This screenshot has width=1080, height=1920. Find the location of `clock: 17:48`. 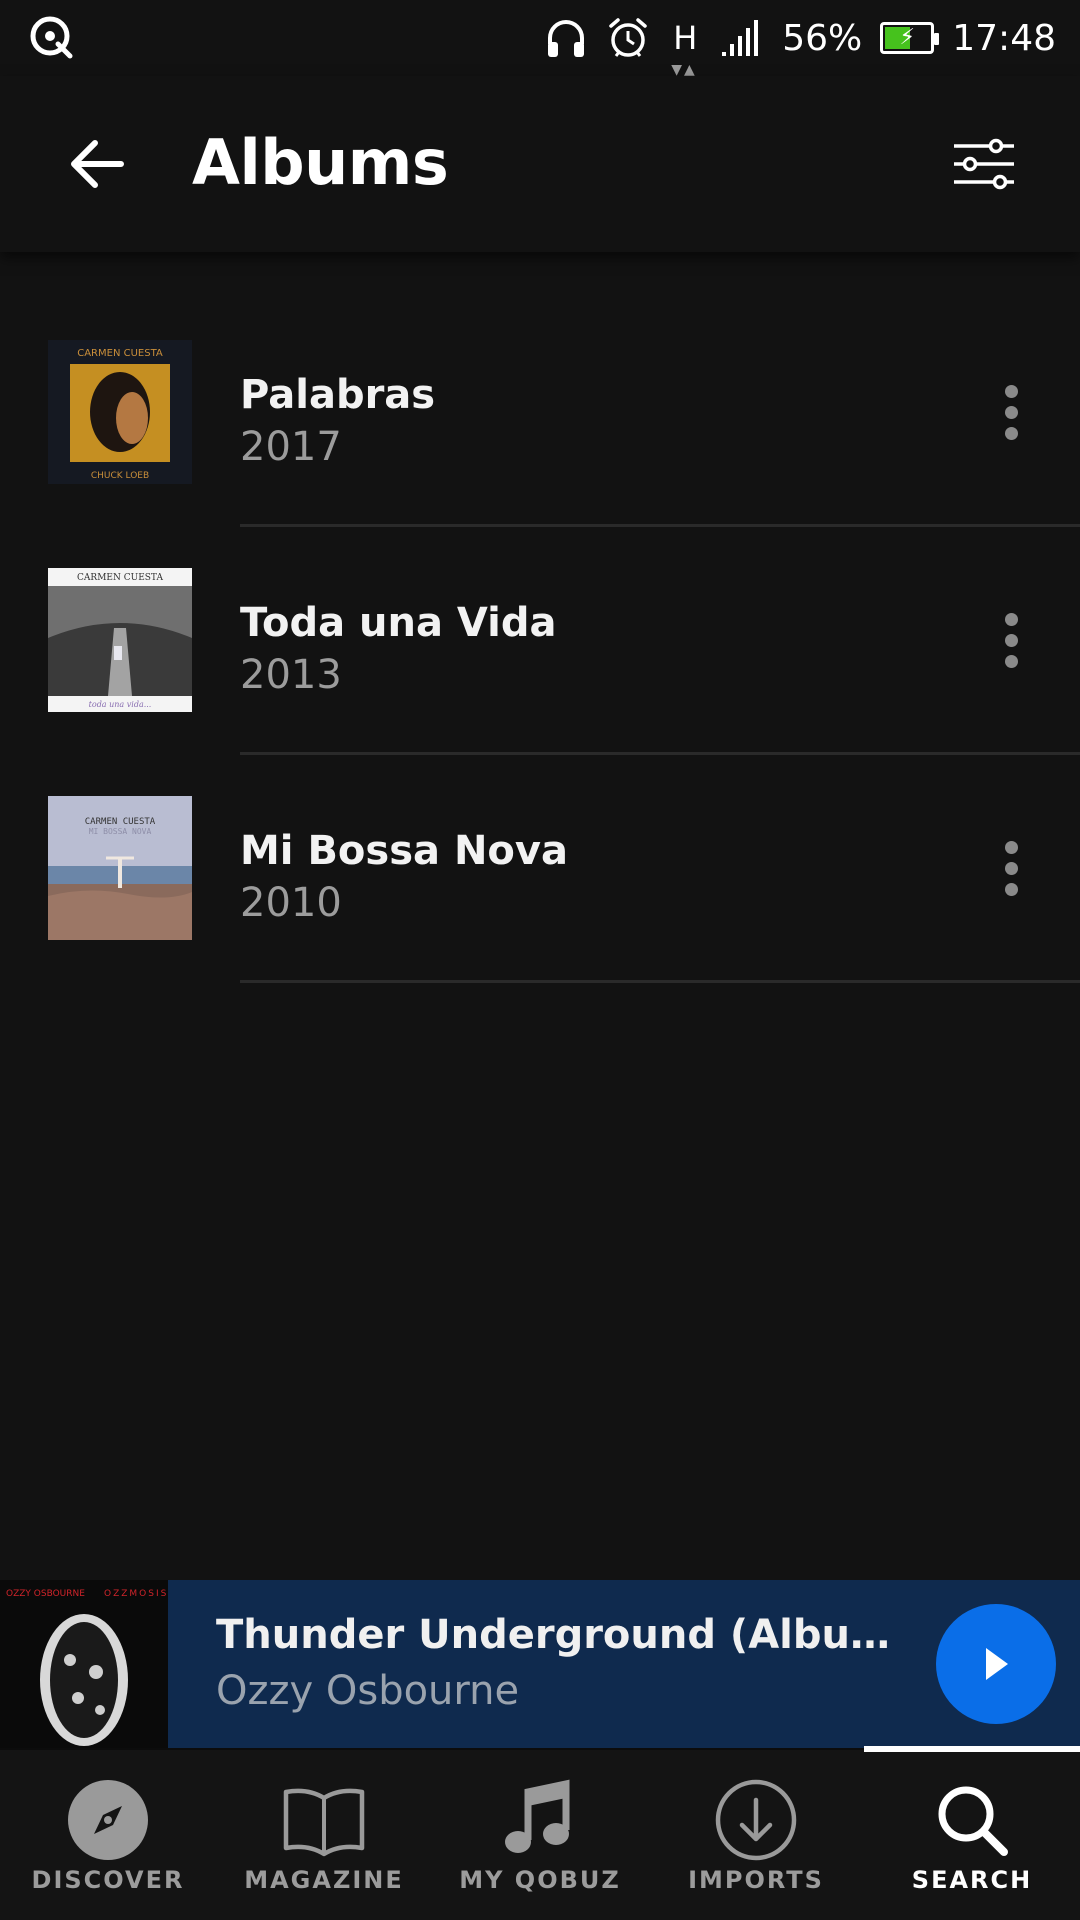

clock: 17:48 is located at coordinates (1004, 38).